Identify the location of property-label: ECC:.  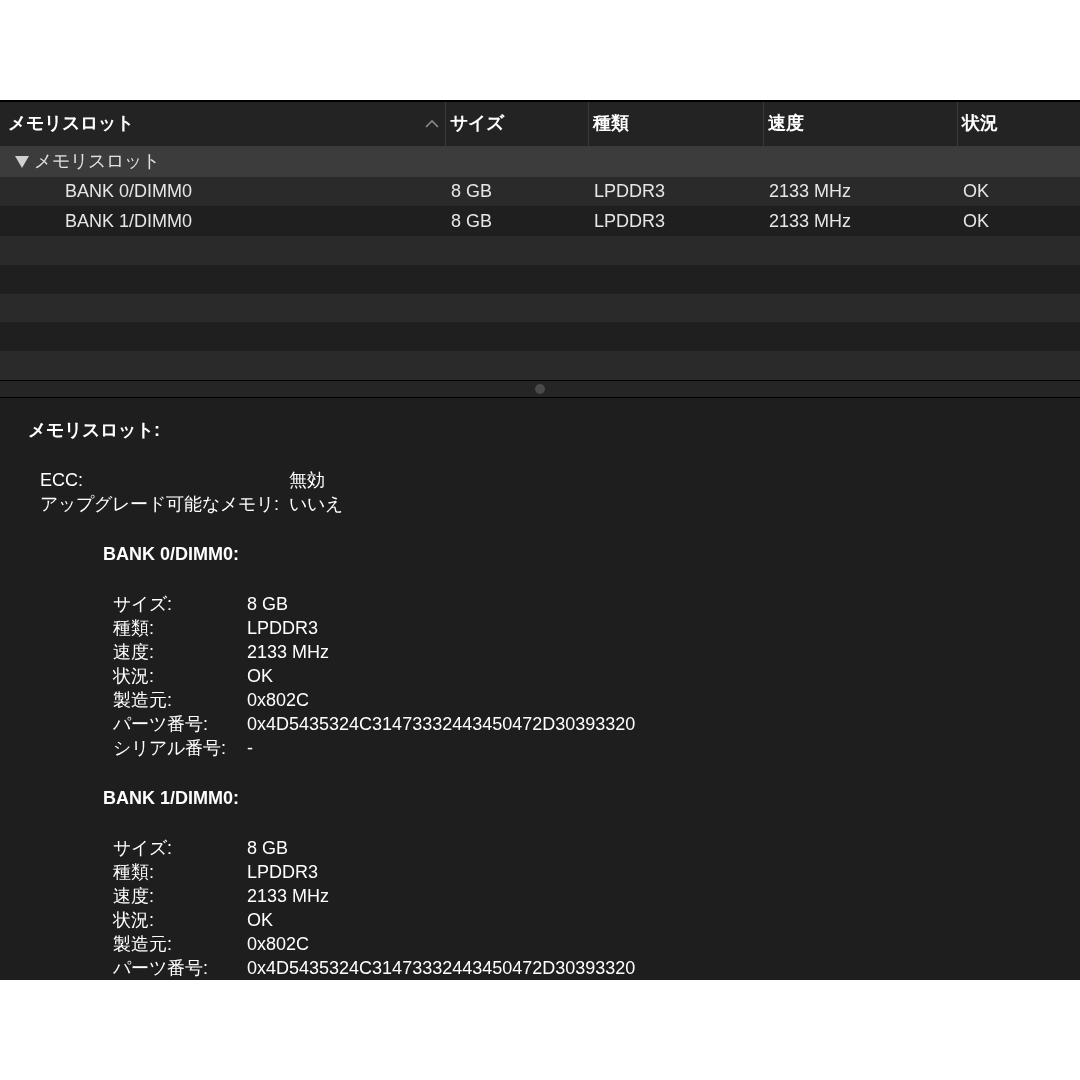
(62, 480).